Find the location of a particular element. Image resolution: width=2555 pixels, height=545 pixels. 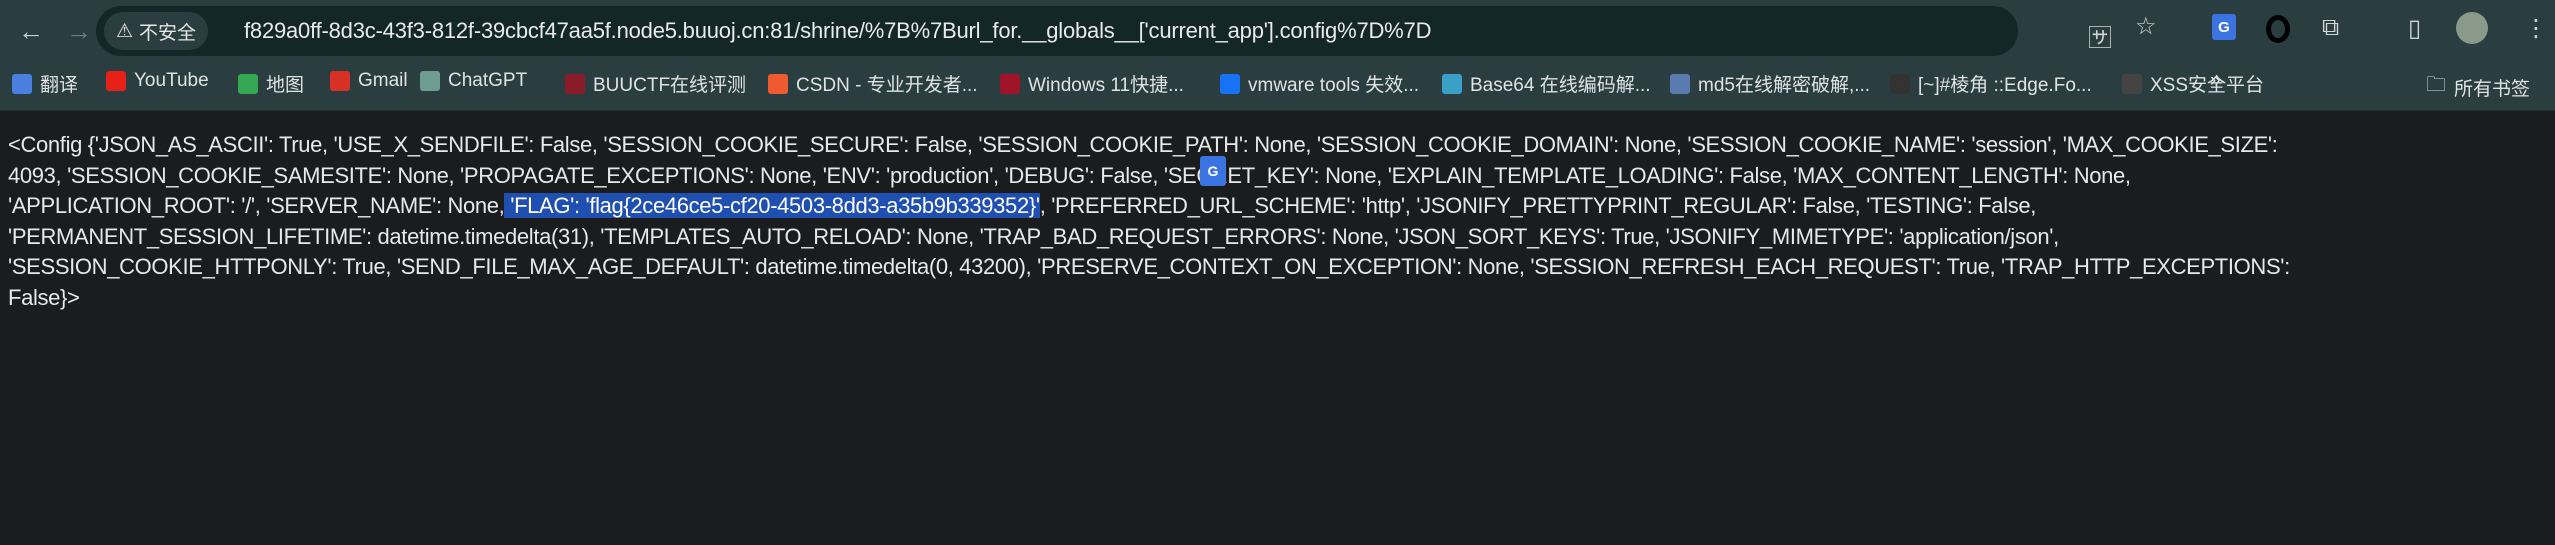

maps-pin-icon is located at coordinates (248, 83).